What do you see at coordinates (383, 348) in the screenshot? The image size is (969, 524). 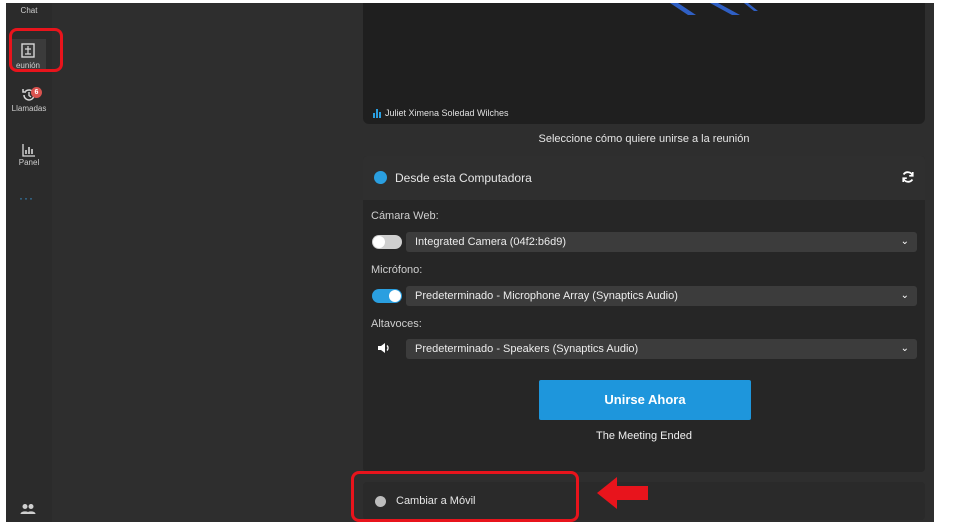 I see `speaker-icon` at bounding box center [383, 348].